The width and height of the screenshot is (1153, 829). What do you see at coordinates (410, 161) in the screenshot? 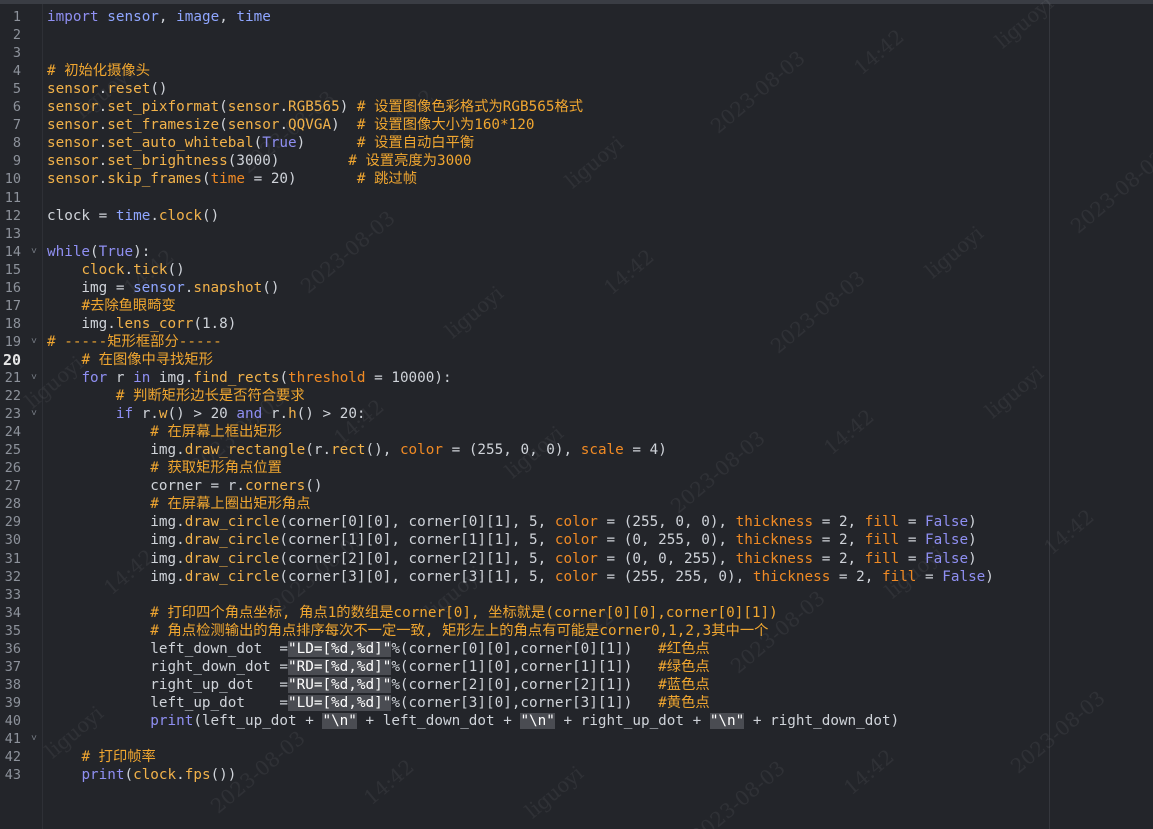
I see `code-token: # 设置亮度为3000` at bounding box center [410, 161].